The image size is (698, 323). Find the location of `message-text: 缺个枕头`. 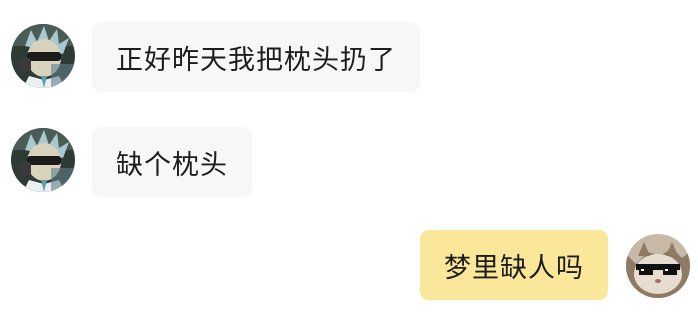

message-text: 缺个枕头 is located at coordinates (172, 165).